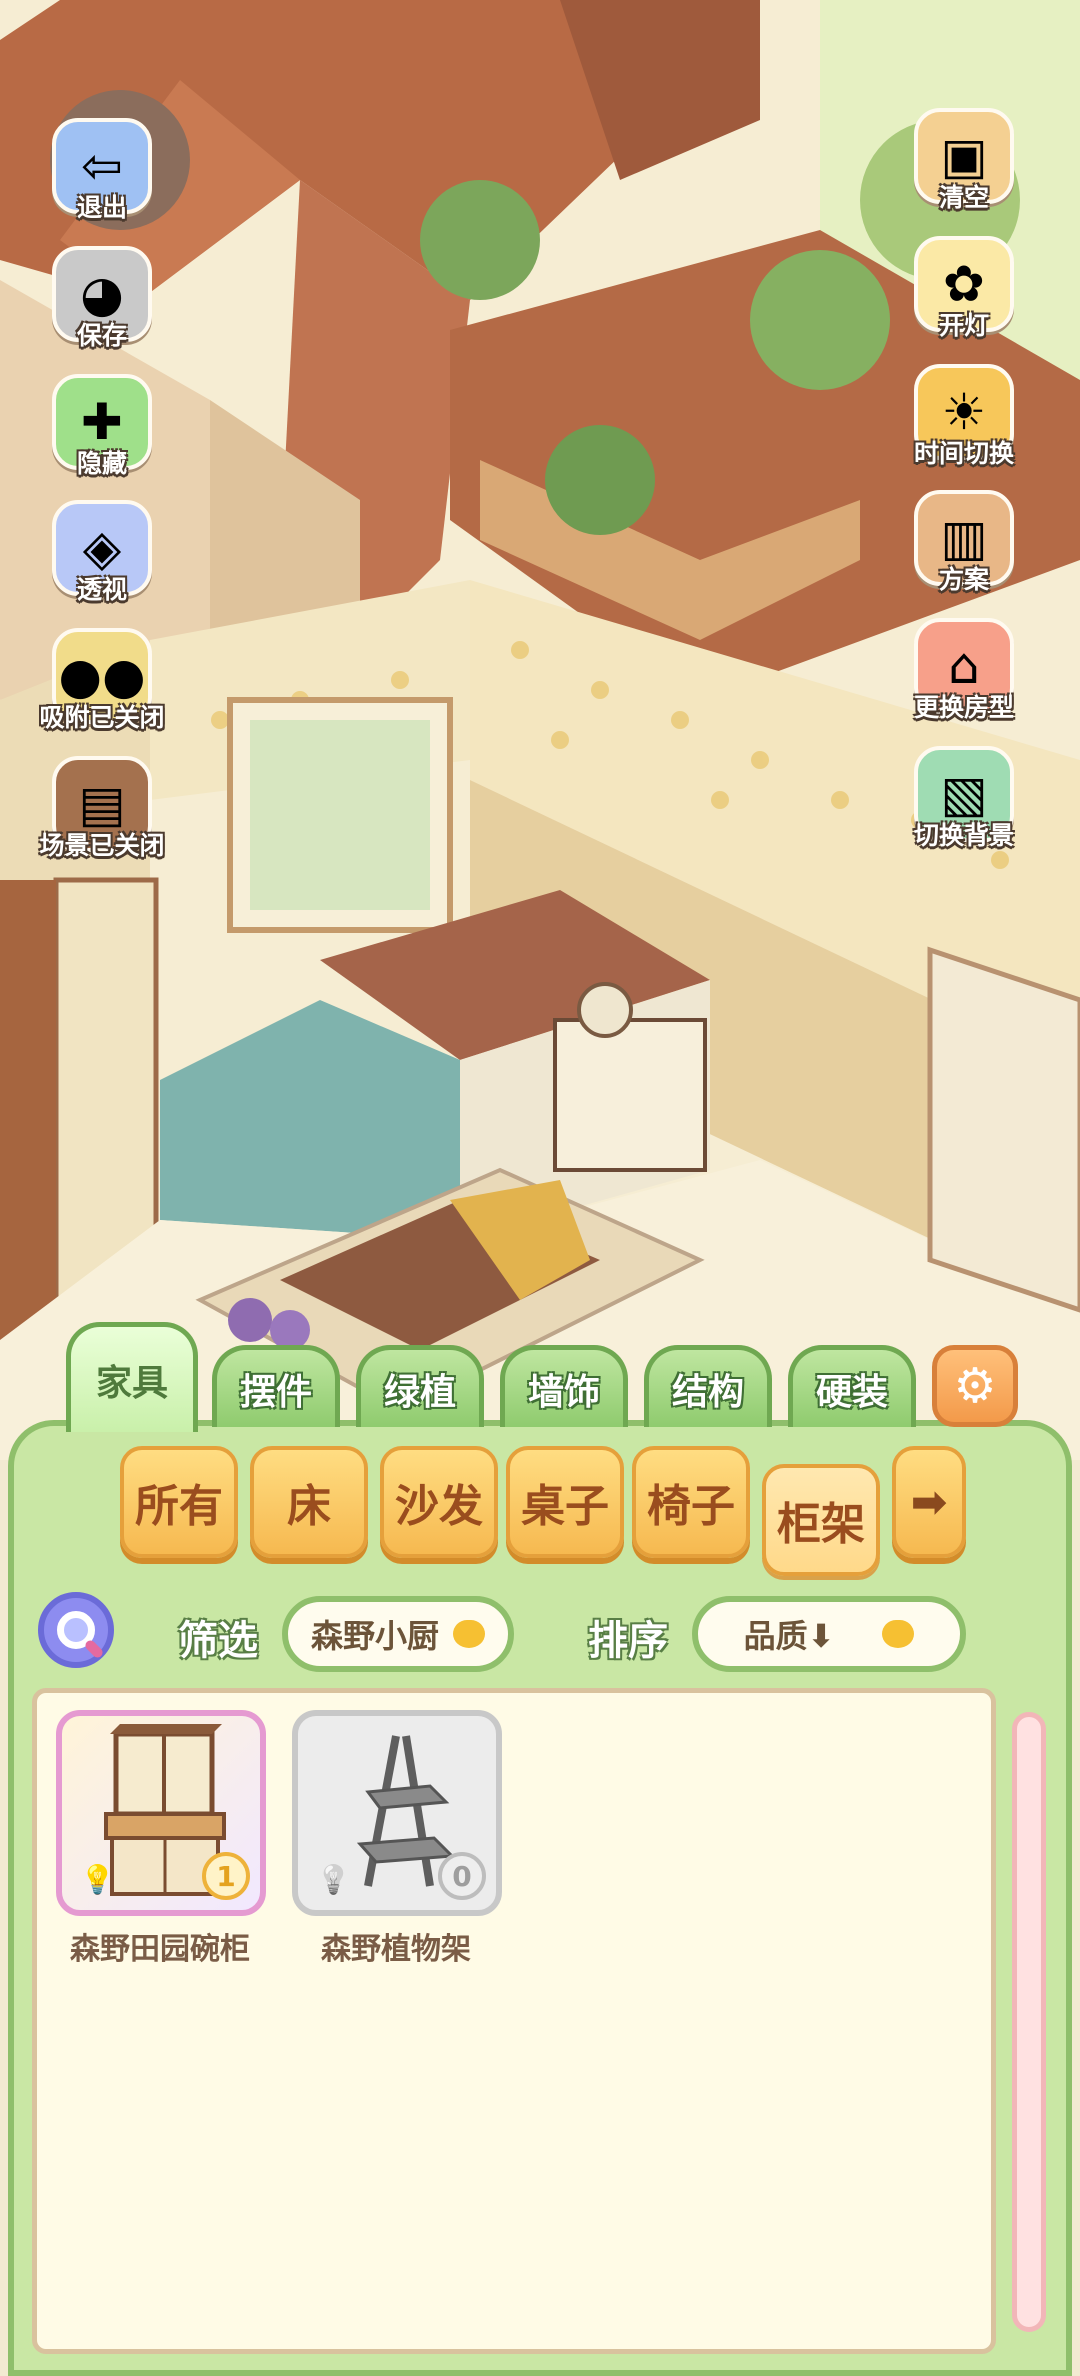 Image resolution: width=1080 pixels, height=2376 pixels. What do you see at coordinates (102, 845) in the screenshot?
I see `scene-label: 场景已关闭` at bounding box center [102, 845].